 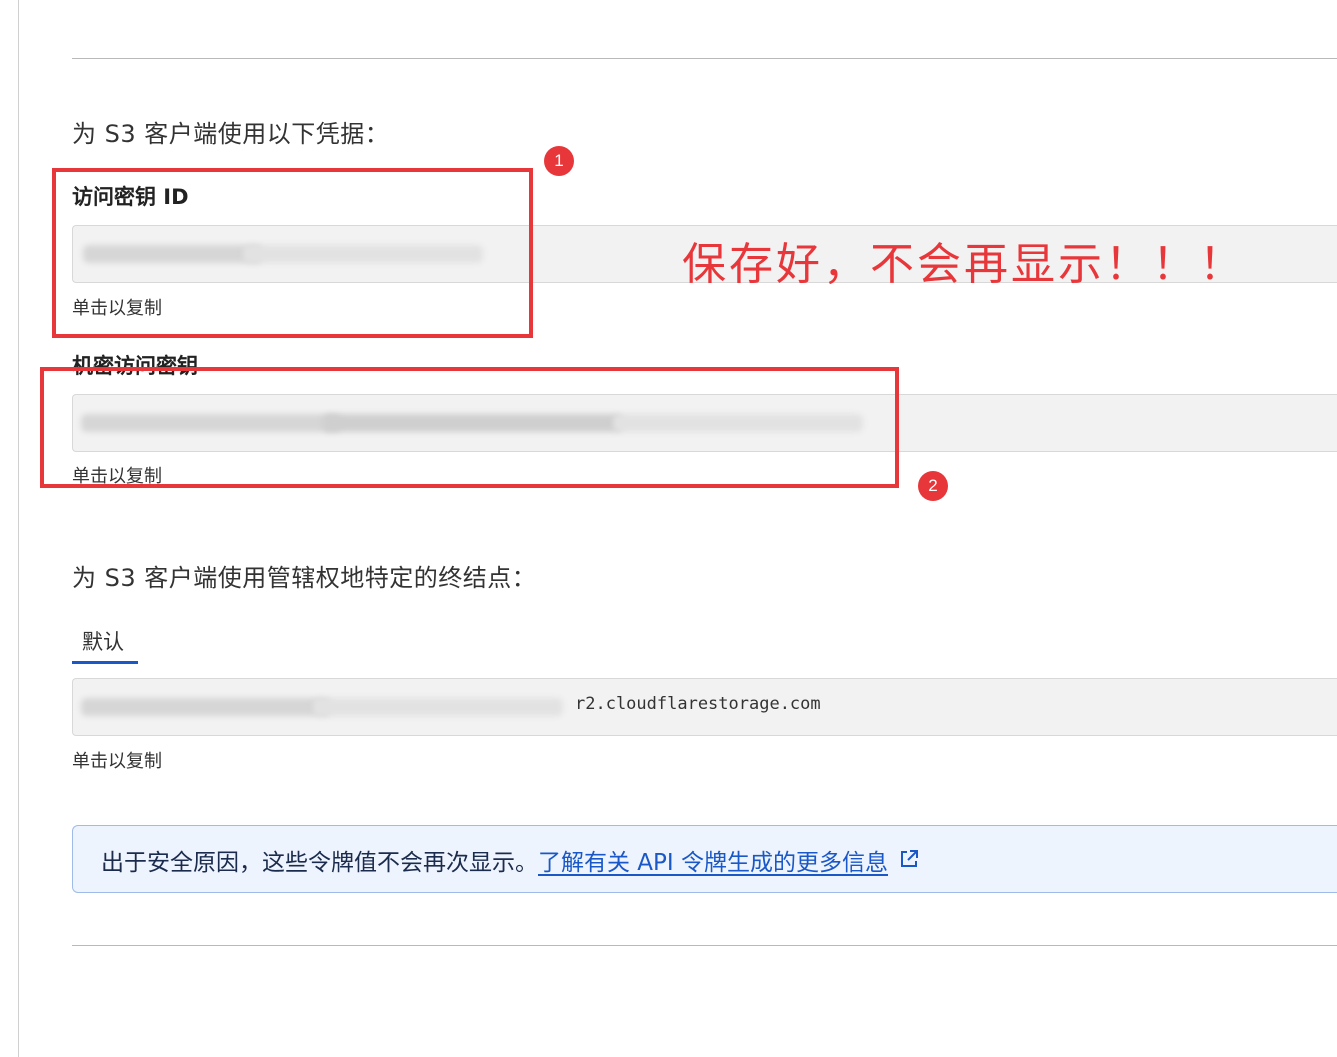 What do you see at coordinates (909, 862) in the screenshot?
I see `external-link-icon` at bounding box center [909, 862].